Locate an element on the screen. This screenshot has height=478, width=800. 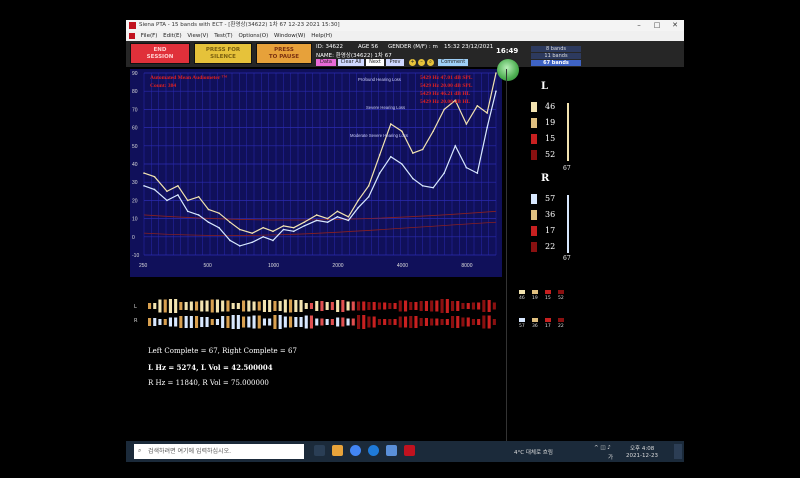
app-window-icon is located at coordinates (391, 450).